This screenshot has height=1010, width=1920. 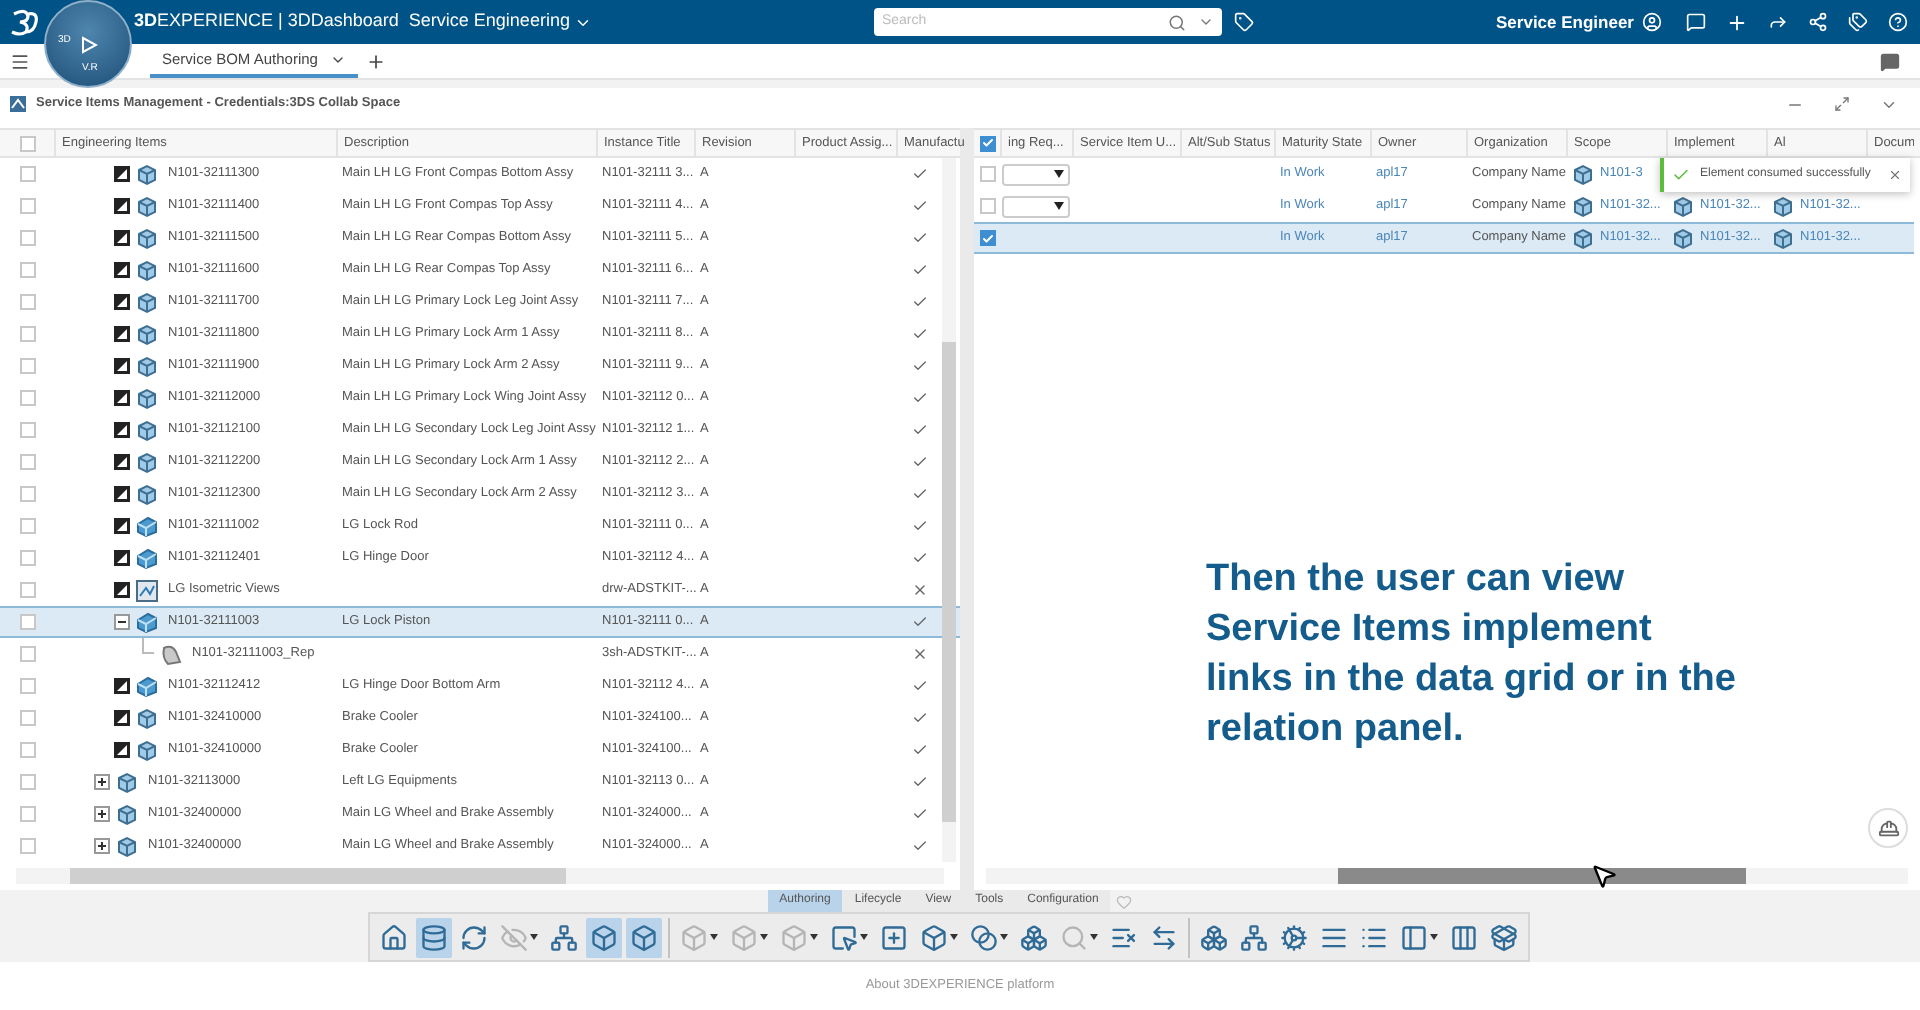 I want to click on user-name: Service Engineer, so click(x=1565, y=22).